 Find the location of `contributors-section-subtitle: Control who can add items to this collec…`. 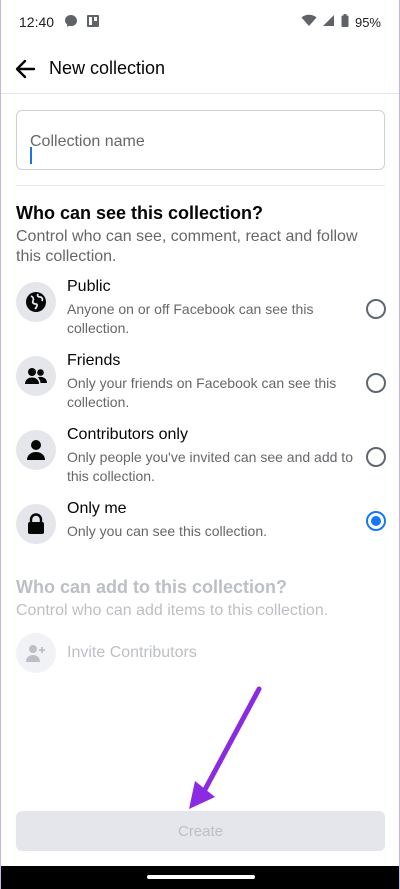

contributors-section-subtitle: Control who can add items to this collec… is located at coordinates (172, 610).